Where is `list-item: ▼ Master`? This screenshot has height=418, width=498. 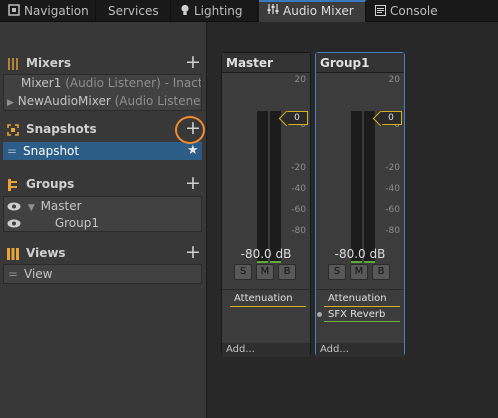
list-item: ▼ Master is located at coordinates (102, 206).